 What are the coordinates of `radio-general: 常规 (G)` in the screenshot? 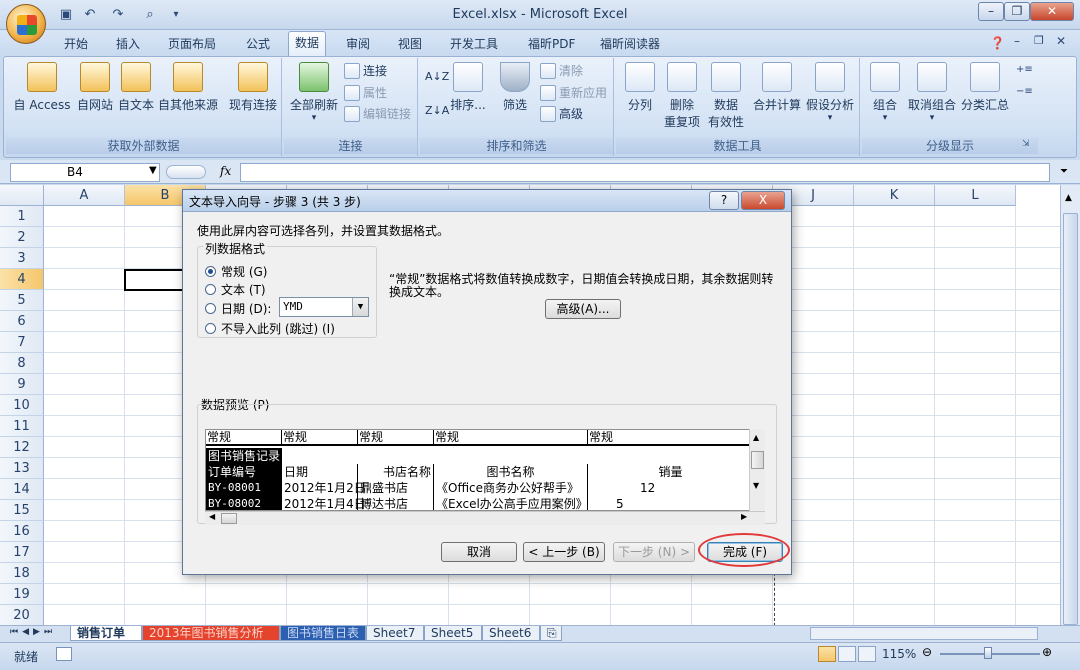 It's located at (236, 271).